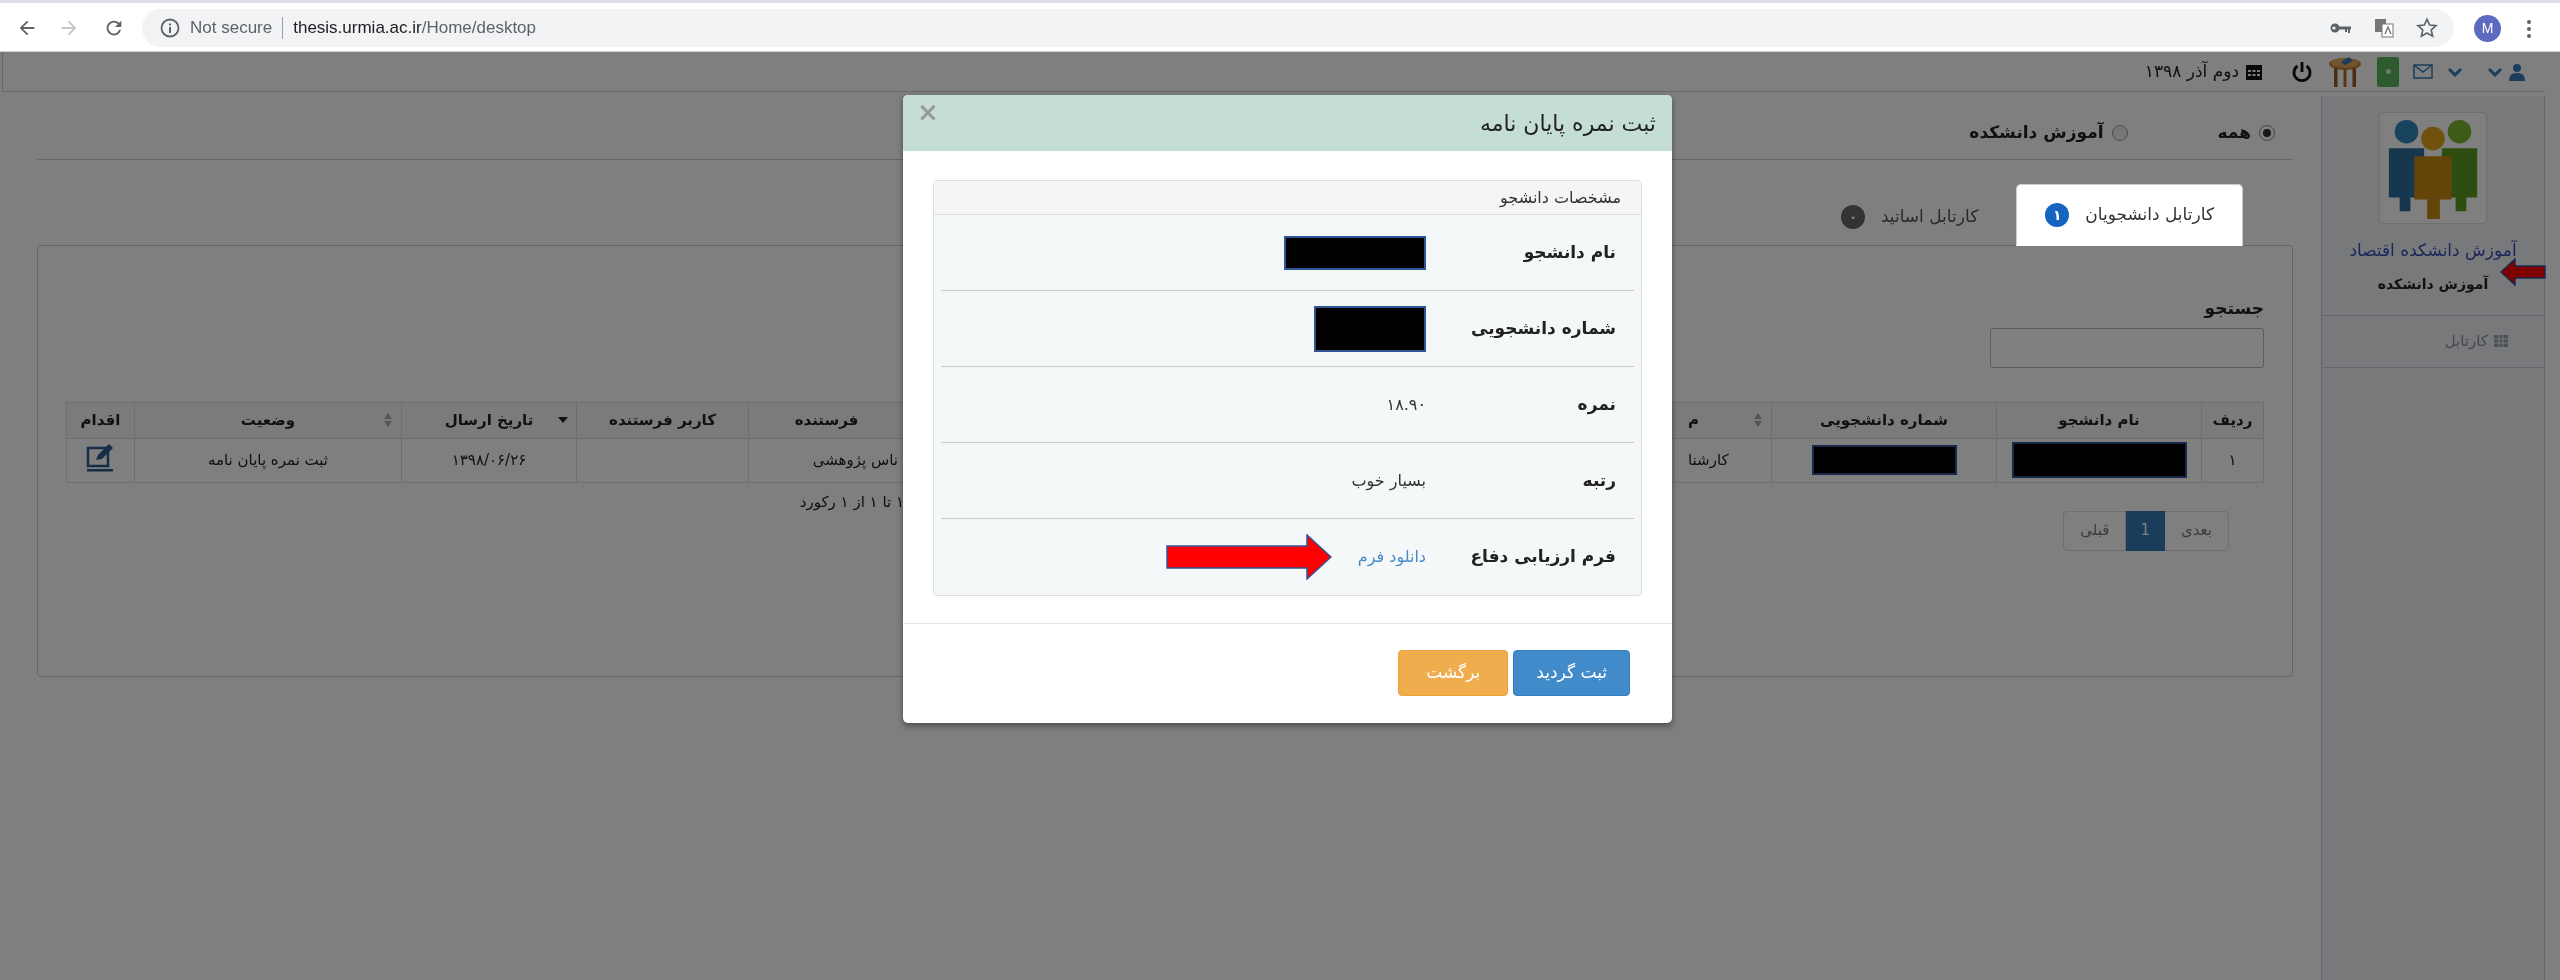 The image size is (2560, 980). Describe the element at coordinates (1852, 217) in the screenshot. I see `count-badge: ۰` at that location.